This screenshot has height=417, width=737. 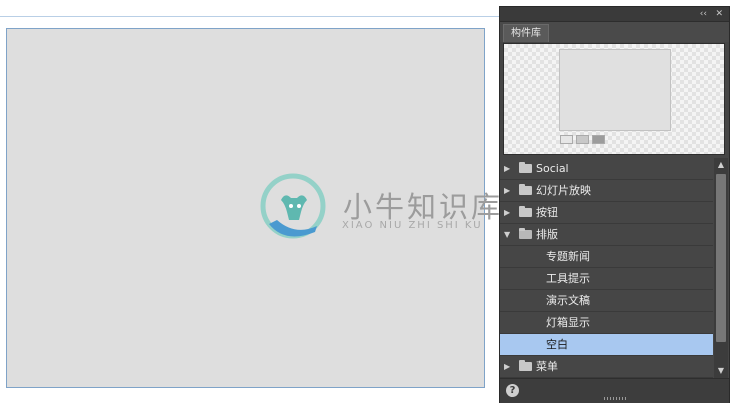 What do you see at coordinates (703, 14) in the screenshot?
I see `collapse-icon: ‹‹` at bounding box center [703, 14].